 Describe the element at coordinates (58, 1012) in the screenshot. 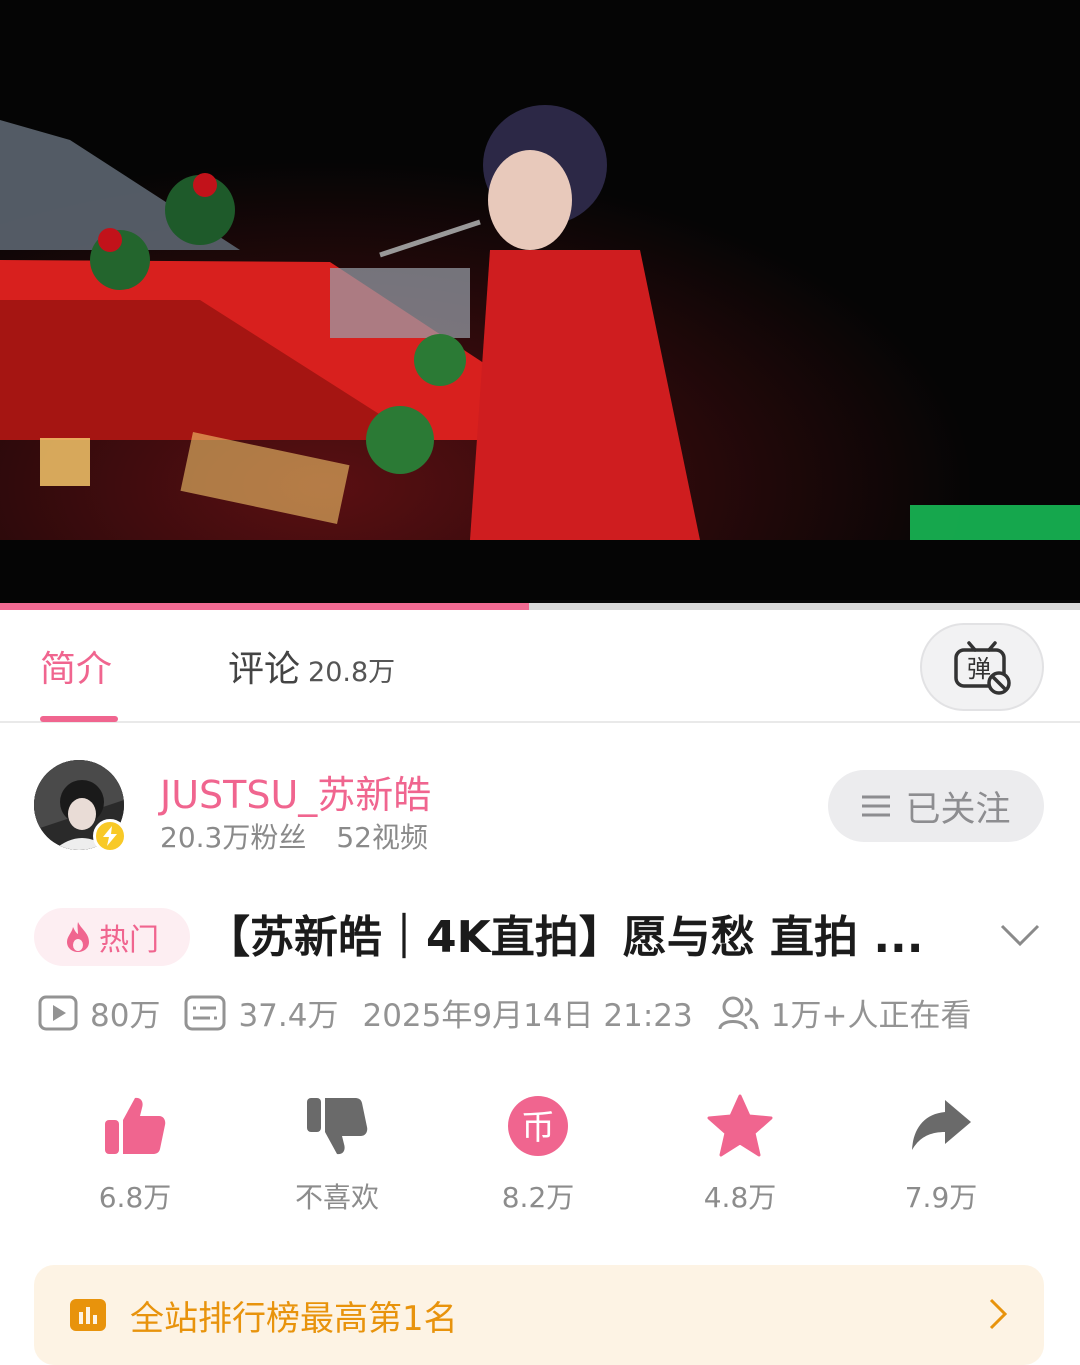

I see `play-icon` at that location.